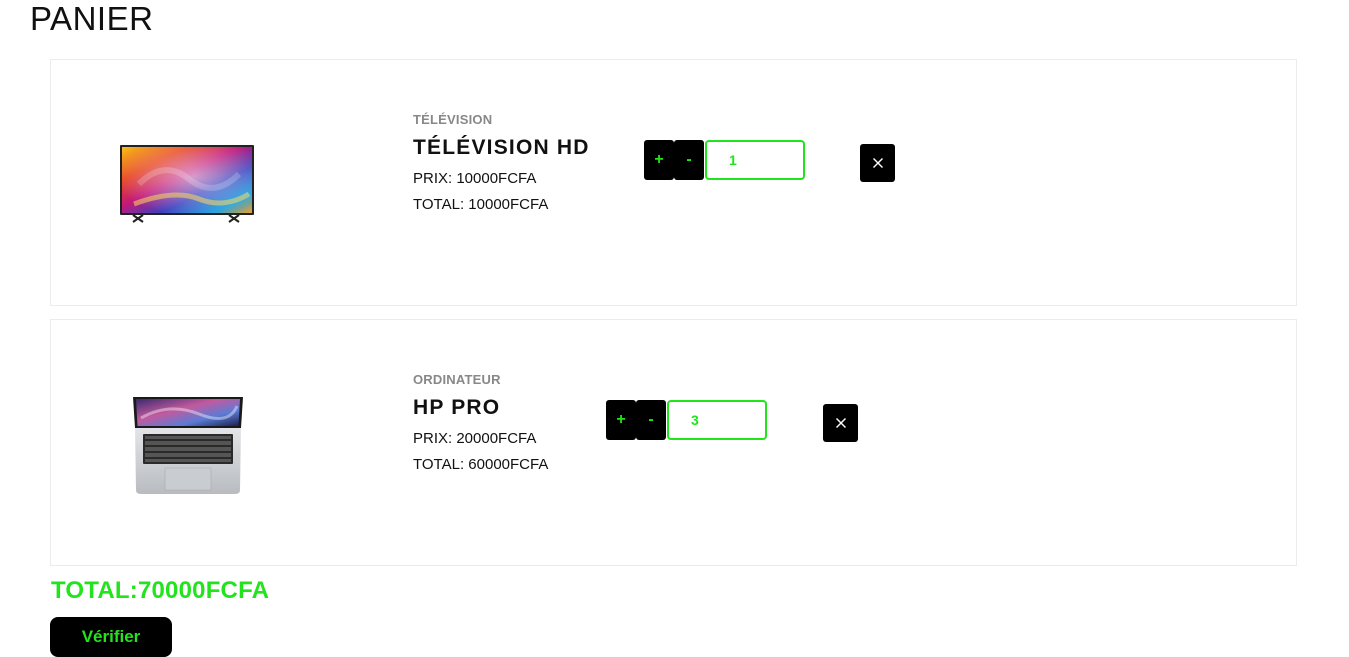 This screenshot has height=657, width=1349. I want to click on product-total: TOTAL: 10000FCFA, so click(481, 204).